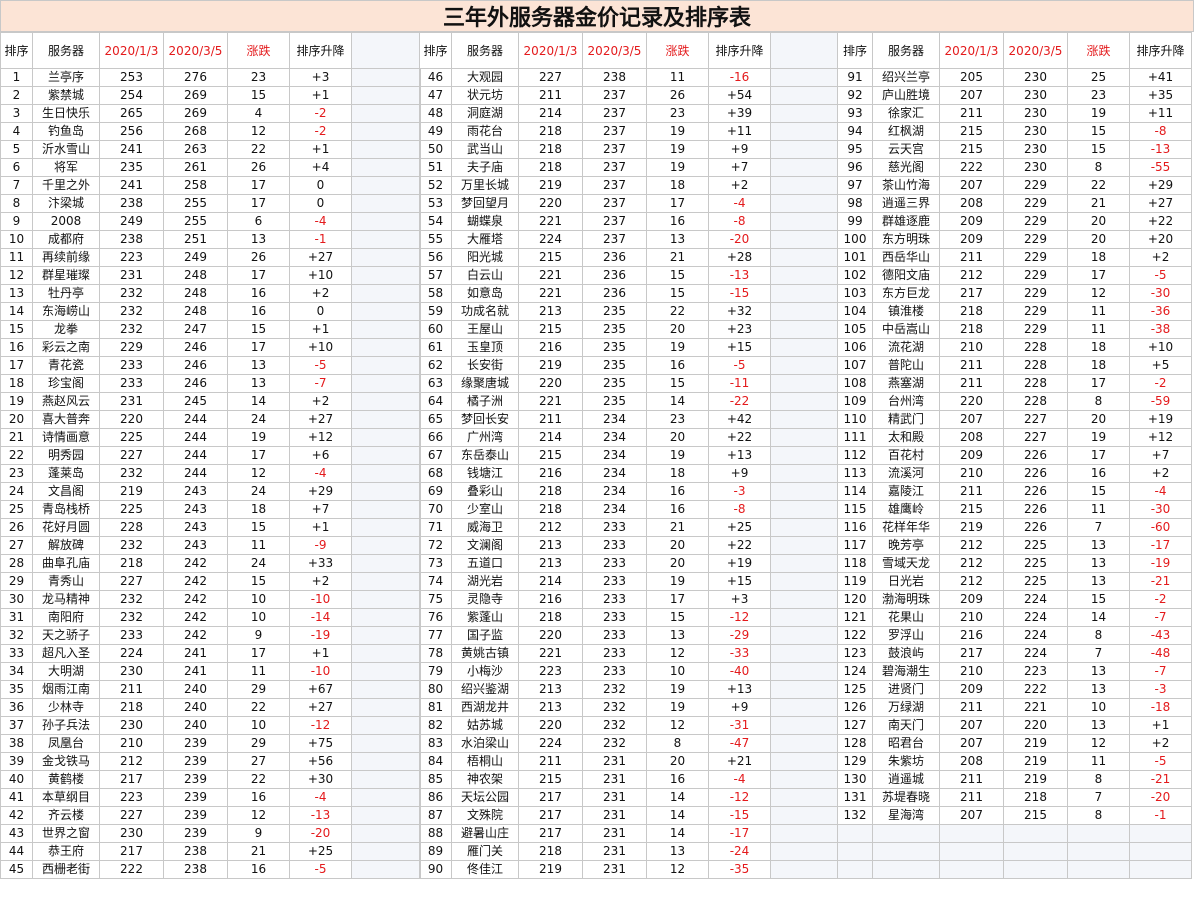 This screenshot has height=902, width=1196. I want to click on server-name-cell: 诗情画意, so click(66, 437).